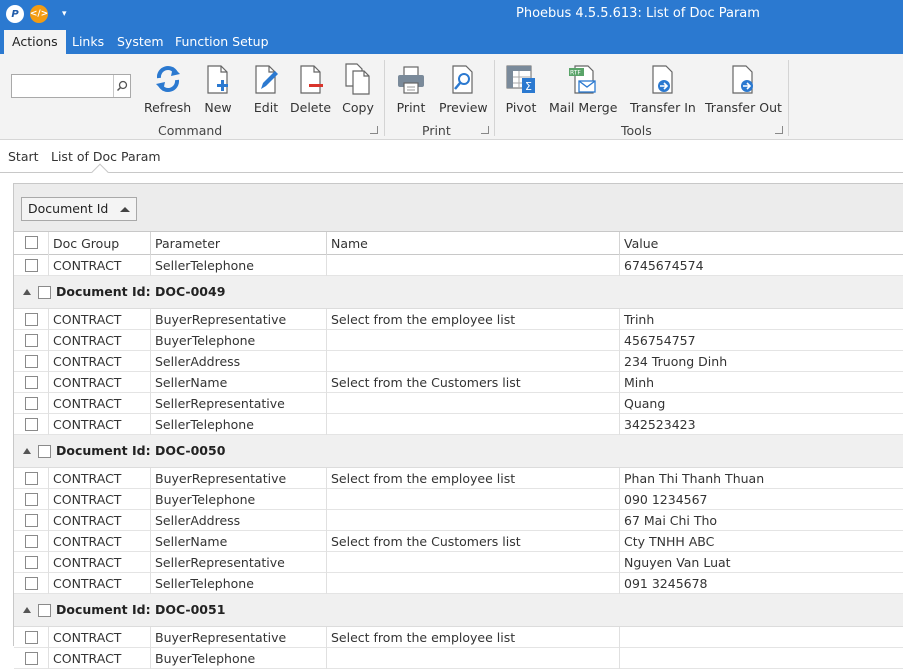 The height and width of the screenshot is (669, 903). I want to click on cell-value: Minh, so click(761, 382).